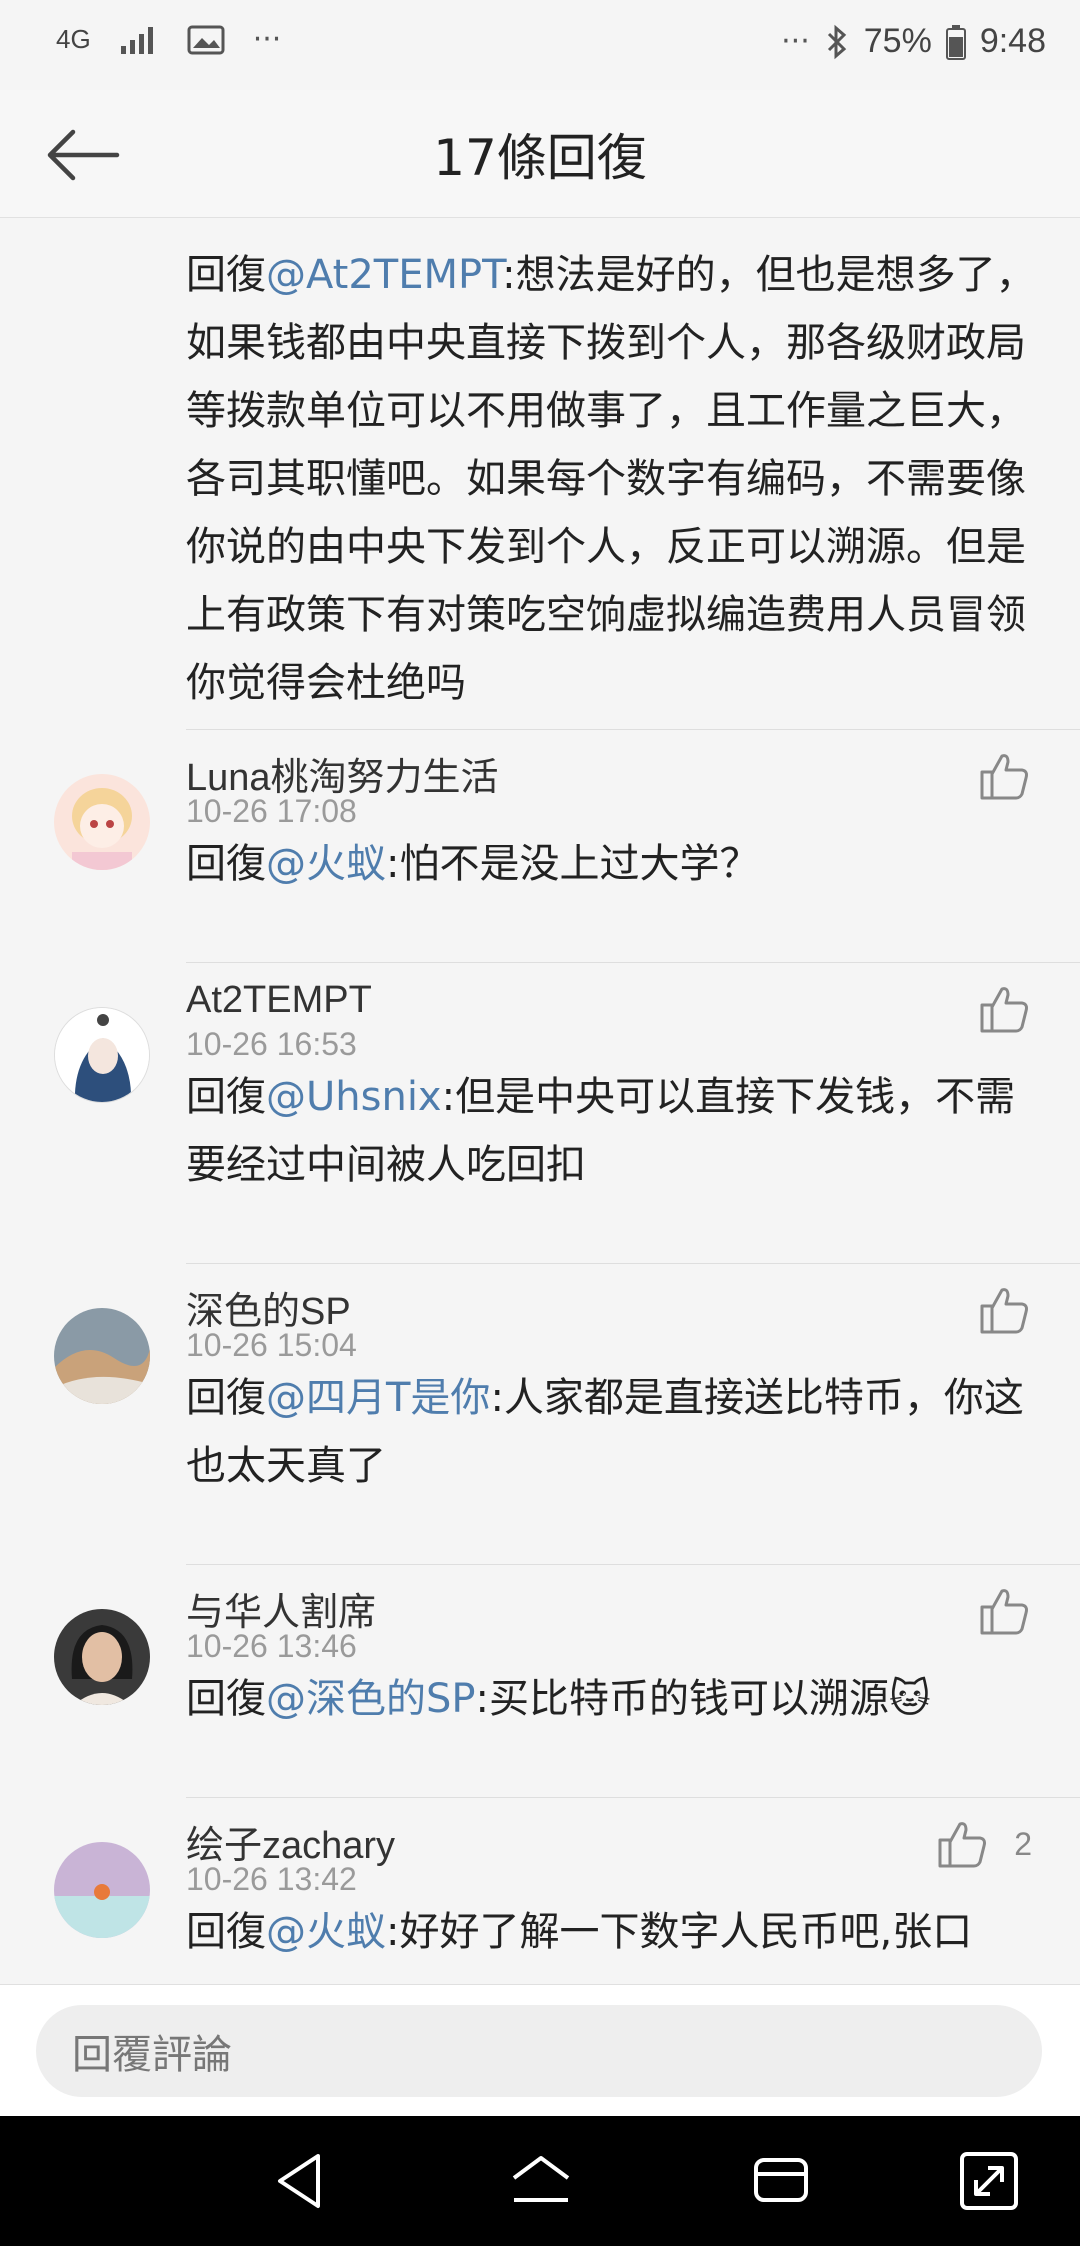  Describe the element at coordinates (910, 1699) in the screenshot. I see `emoji-icon: 🐱` at that location.